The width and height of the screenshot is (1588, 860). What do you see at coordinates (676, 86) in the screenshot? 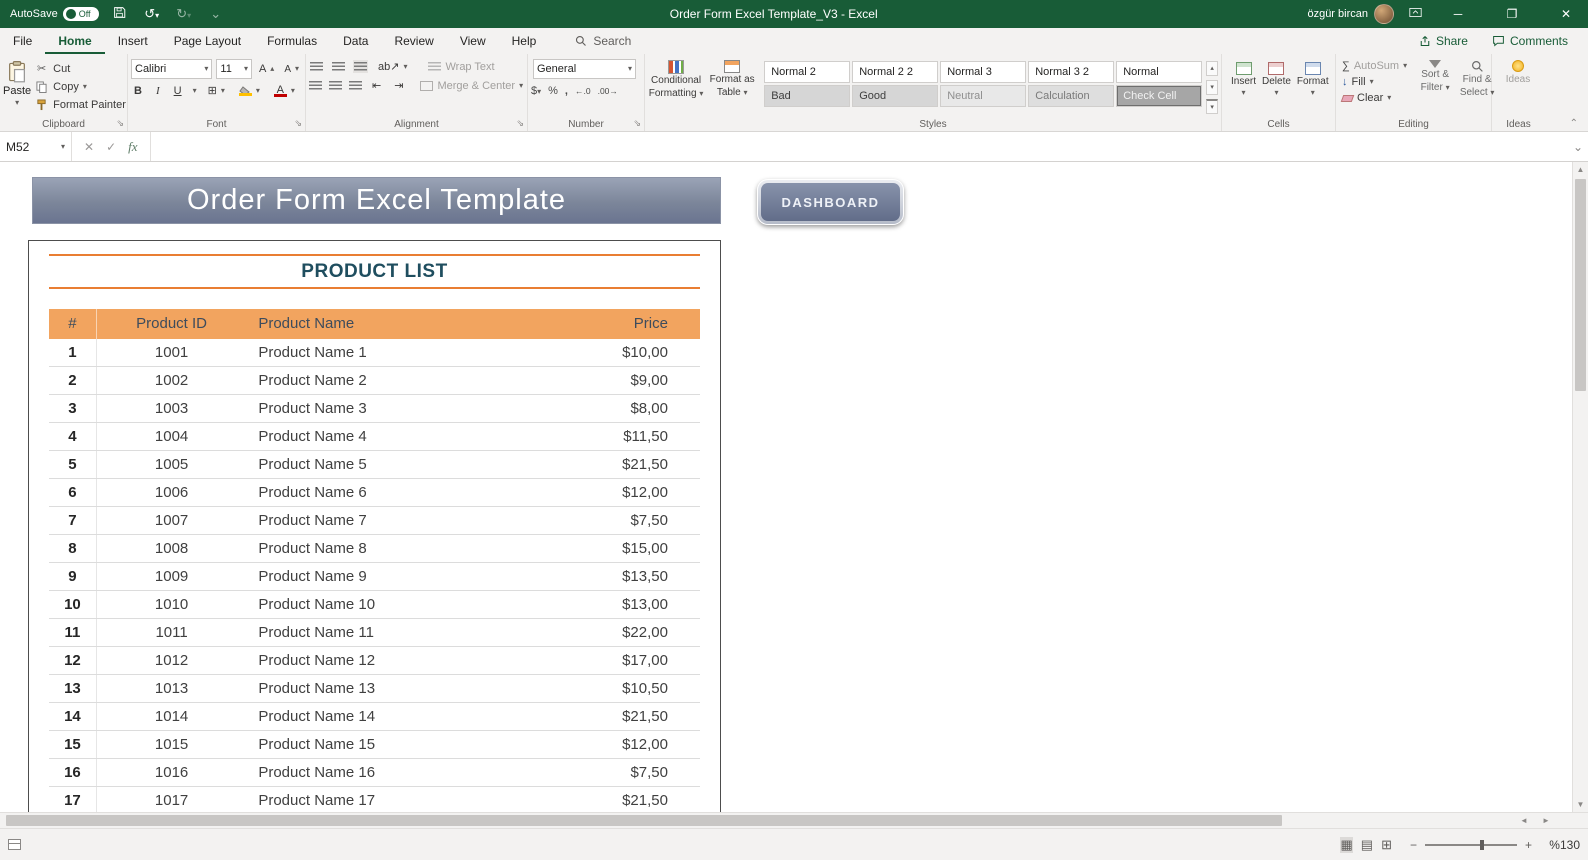
I see `conditional-formatting-button: Conditional Formatting ▾` at bounding box center [676, 86].